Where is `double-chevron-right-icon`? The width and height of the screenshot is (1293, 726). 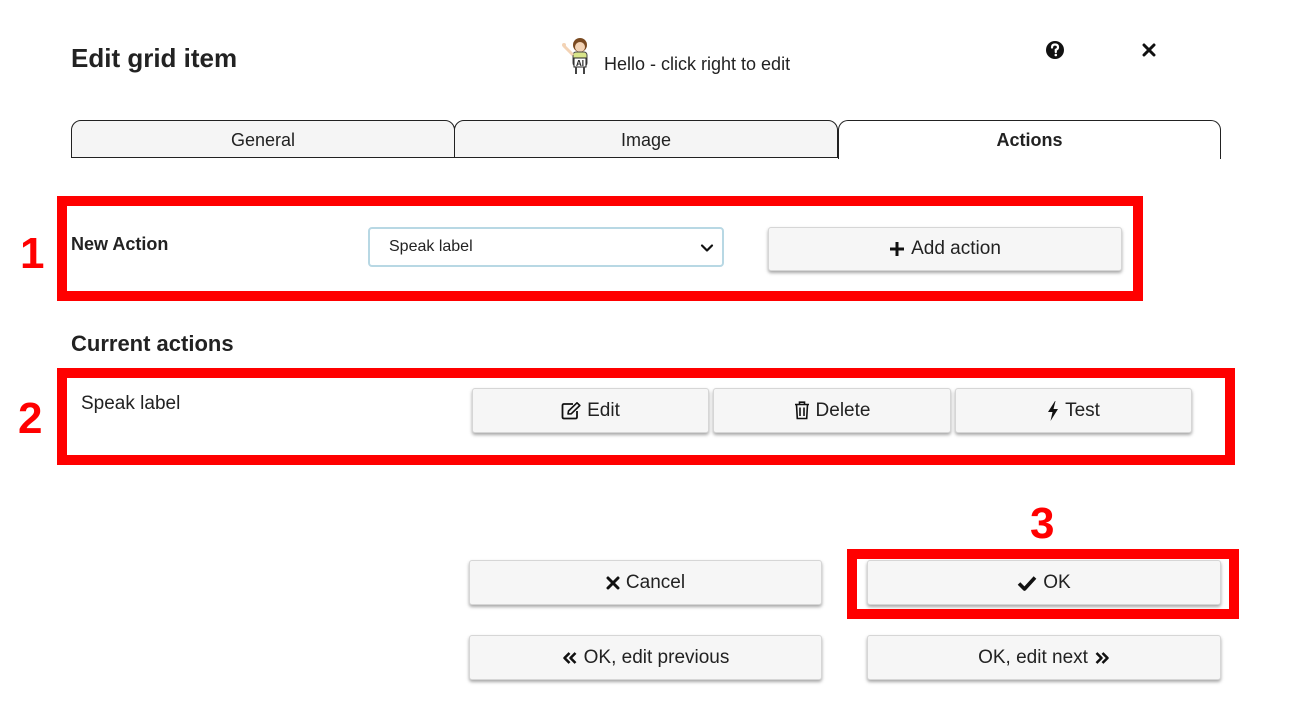
double-chevron-right-icon is located at coordinates (1102, 657).